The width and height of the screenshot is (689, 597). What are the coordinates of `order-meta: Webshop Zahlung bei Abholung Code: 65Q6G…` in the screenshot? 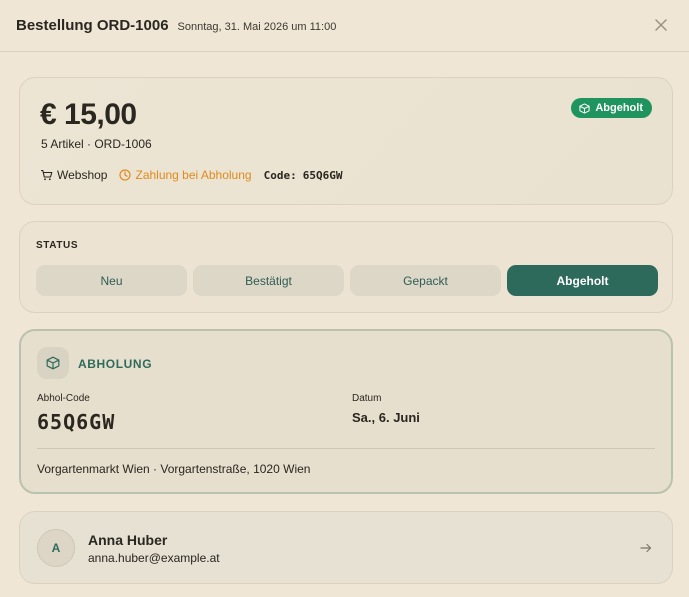 It's located at (191, 175).